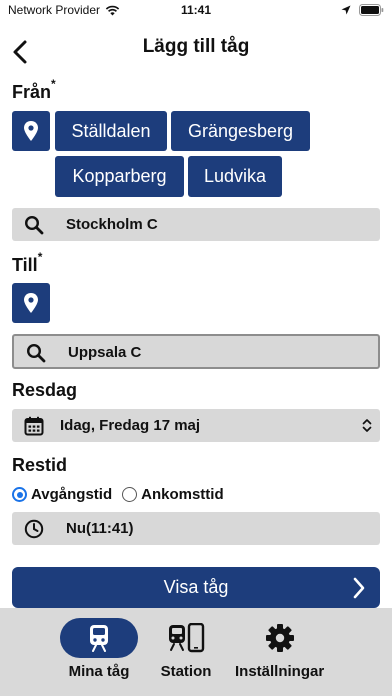 Image resolution: width=392 pixels, height=696 pixels. I want to click on status-bar-right, so click(362, 10).